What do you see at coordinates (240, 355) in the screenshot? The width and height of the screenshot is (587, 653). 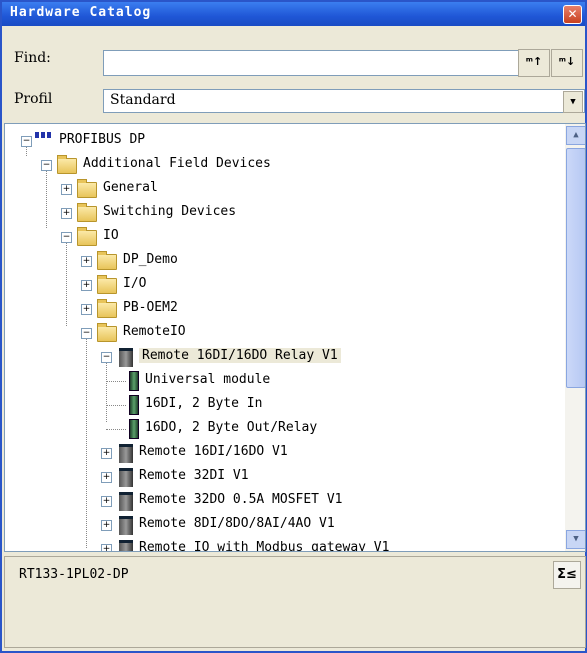 I see `tree-item-label: Remote 16DI/16DO Relay V1` at bounding box center [240, 355].